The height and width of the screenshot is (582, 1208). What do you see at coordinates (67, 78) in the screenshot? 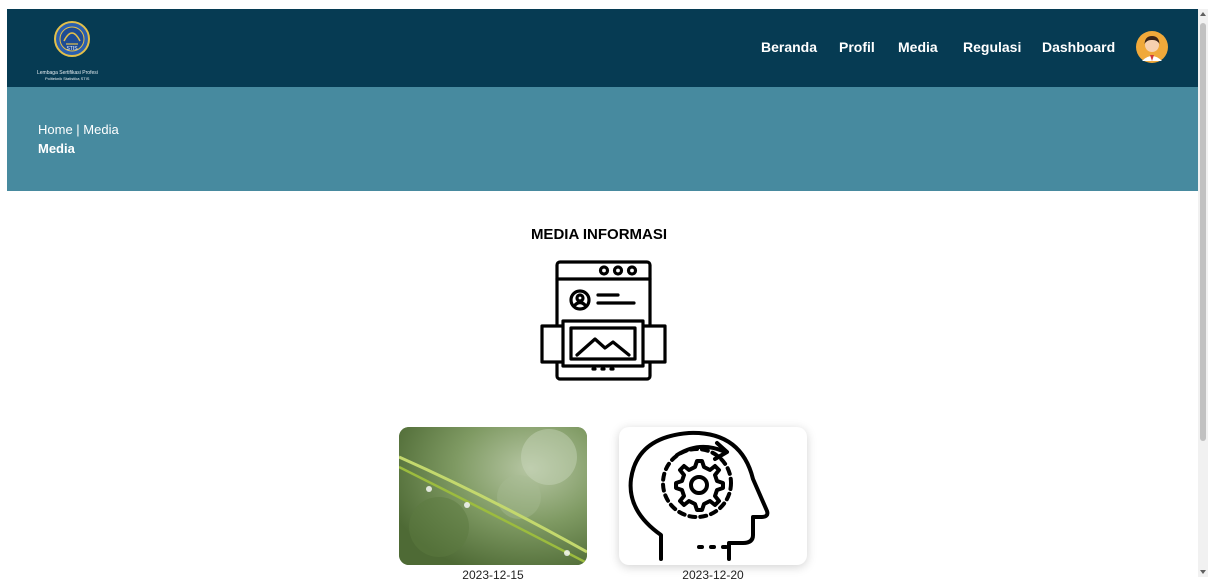
I see `logo-text-line2: Politeknik Statistika STIS` at bounding box center [67, 78].